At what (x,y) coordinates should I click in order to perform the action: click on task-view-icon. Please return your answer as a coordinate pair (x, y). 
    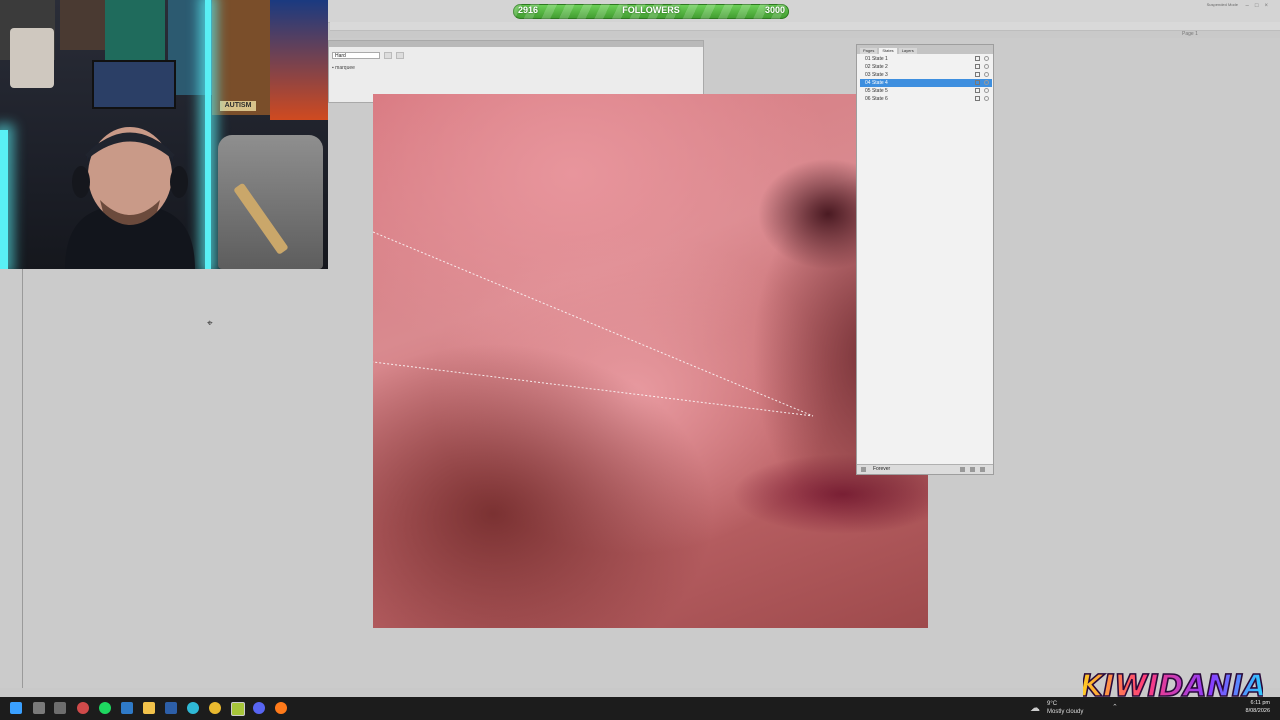
    Looking at the image, I should click on (39, 708).